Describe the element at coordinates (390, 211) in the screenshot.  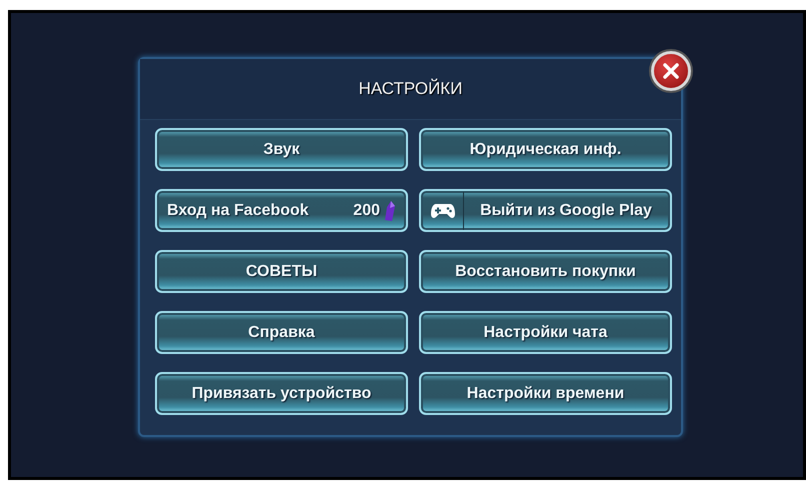
I see `crystal-icon` at that location.